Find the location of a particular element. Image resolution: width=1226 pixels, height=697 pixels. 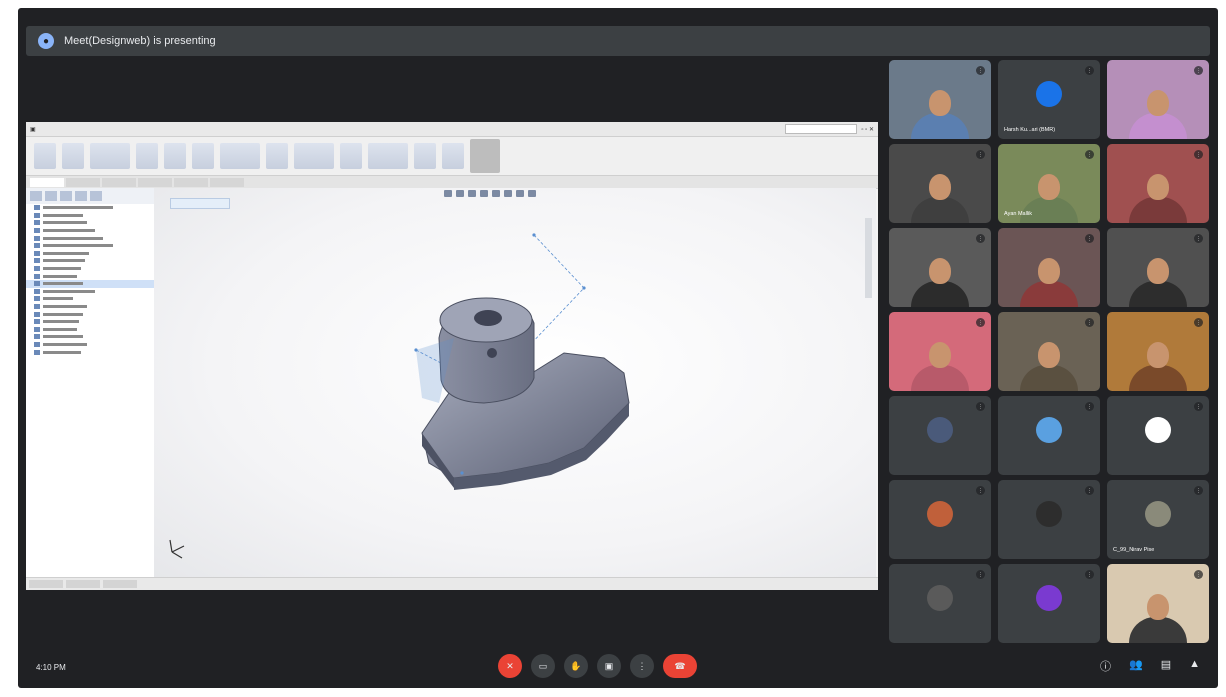

activities-icon: ▲ is located at coordinates (1194, 666).